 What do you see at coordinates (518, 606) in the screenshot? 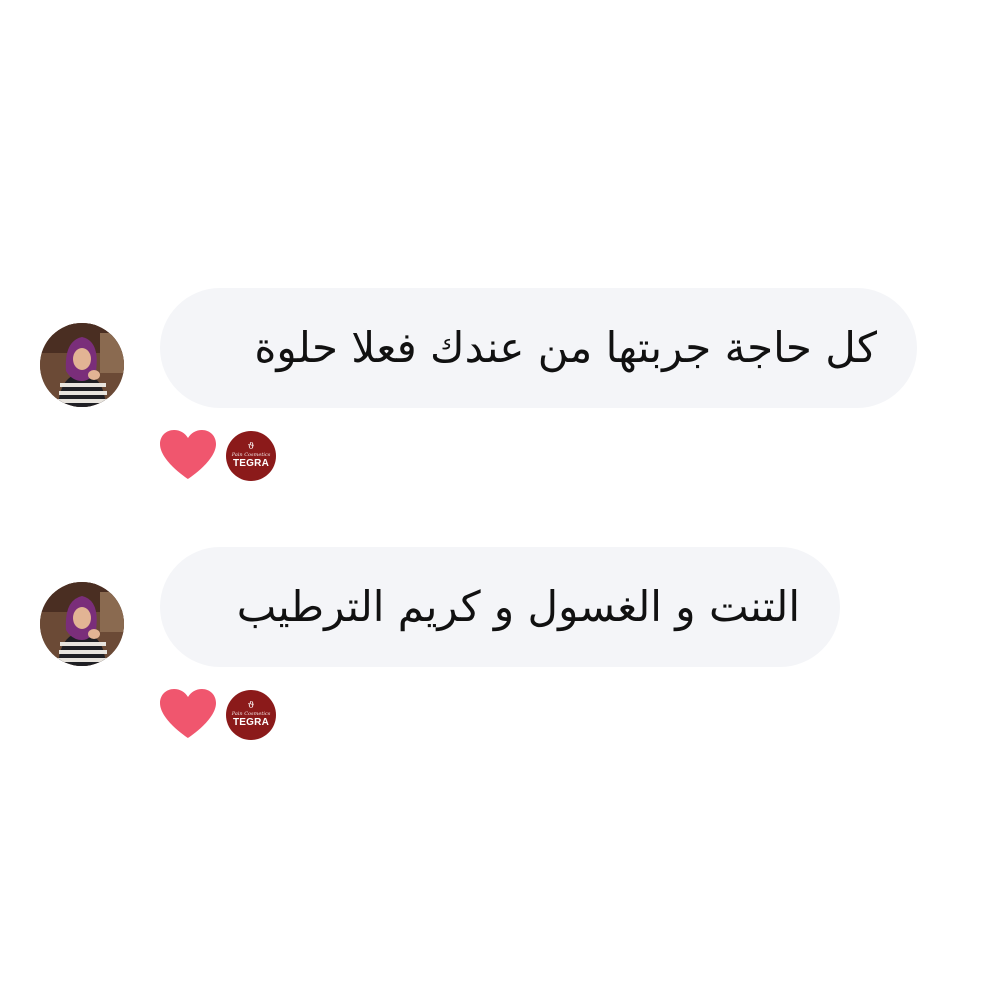
I see `comment-text: التنت و الغسول و كريم الترطيب` at bounding box center [518, 606].